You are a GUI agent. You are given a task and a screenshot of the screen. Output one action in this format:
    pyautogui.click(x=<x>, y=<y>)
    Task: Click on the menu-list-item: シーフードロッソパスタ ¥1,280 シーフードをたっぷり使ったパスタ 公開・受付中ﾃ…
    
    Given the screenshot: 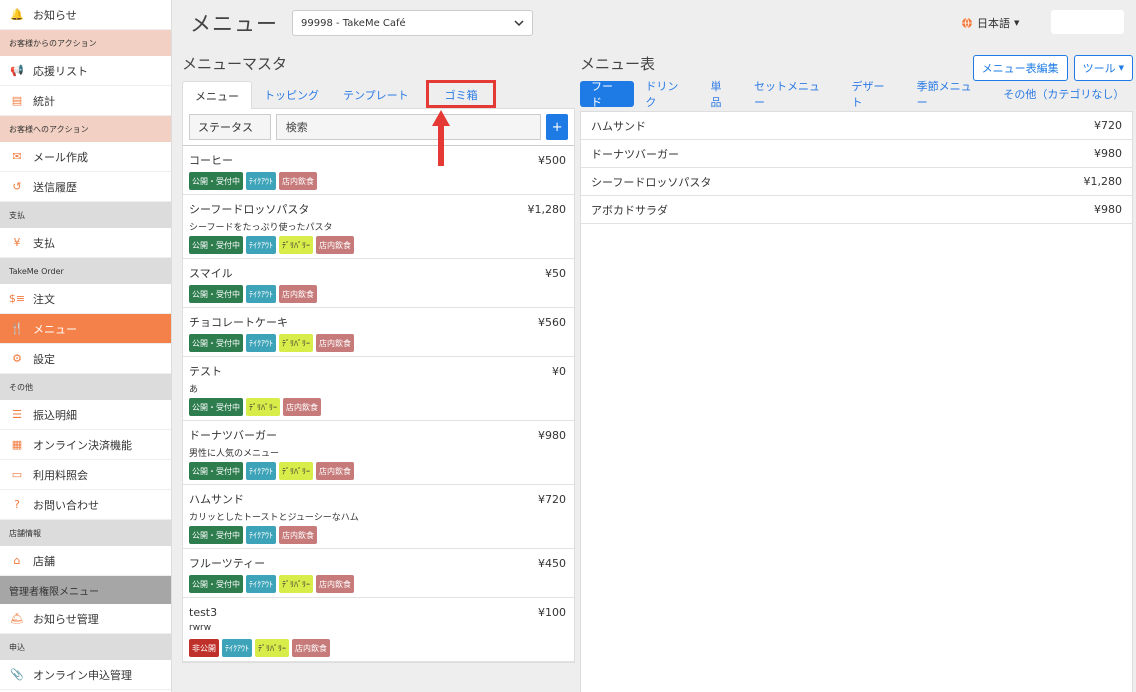 What is the action you would take?
    pyautogui.click(x=378, y=227)
    